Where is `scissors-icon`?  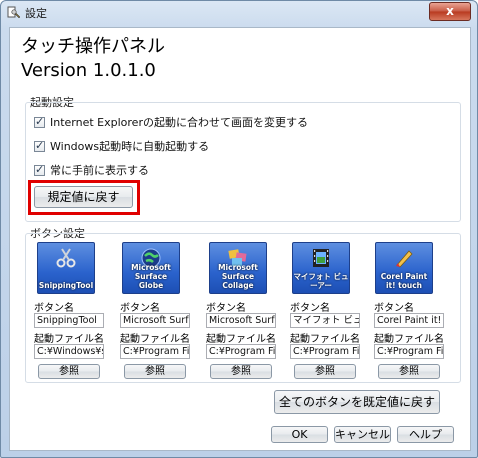
scissors-icon is located at coordinates (66, 258).